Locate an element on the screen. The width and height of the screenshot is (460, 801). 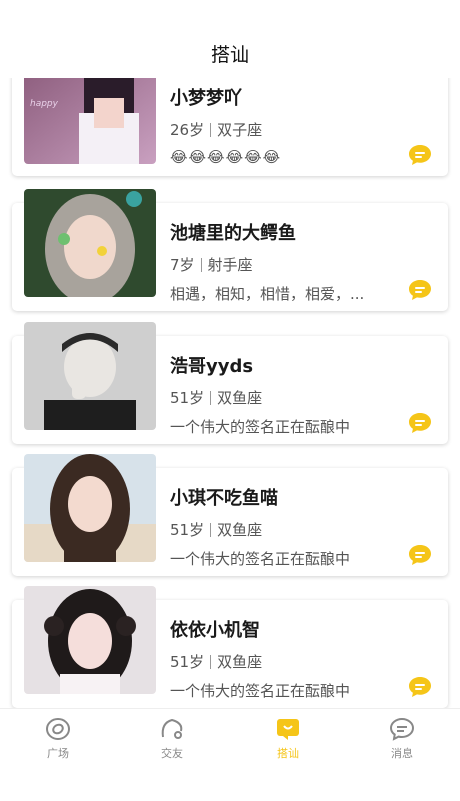
tab-messages: 消息 is located at coordinates (402, 739).